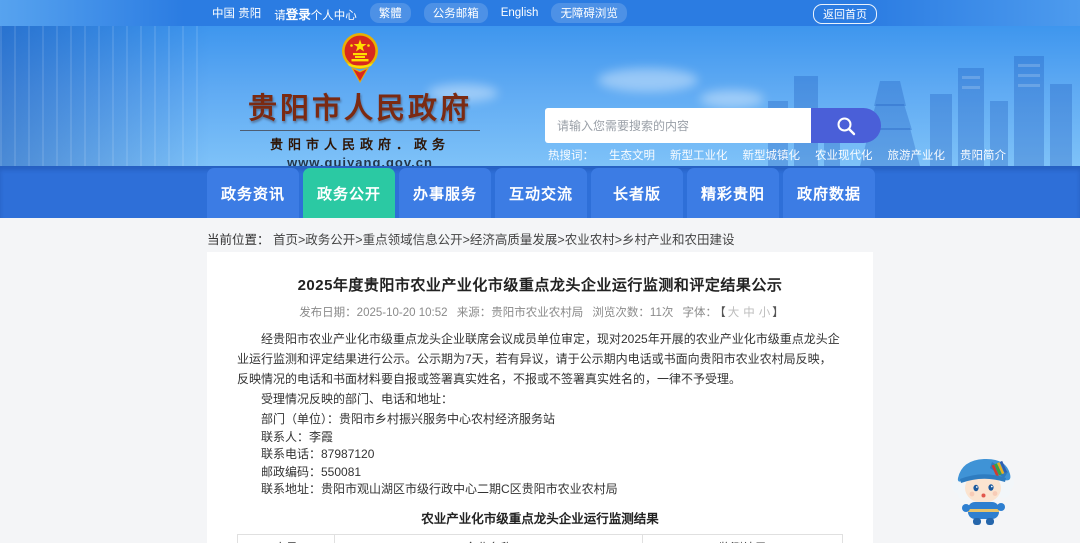 The image size is (1080, 543). What do you see at coordinates (829, 193) in the screenshot?
I see `nav-item-zhengfu-shuju: 政府数据` at bounding box center [829, 193].